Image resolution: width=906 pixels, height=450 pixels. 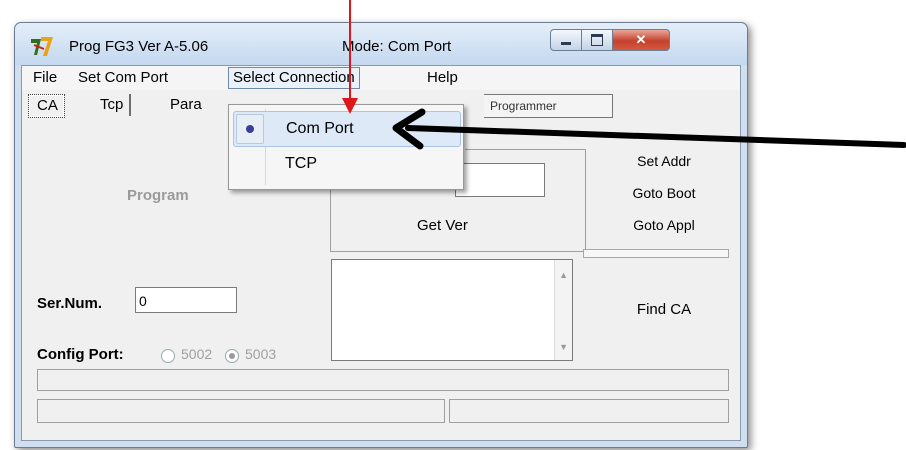 What do you see at coordinates (566, 43) in the screenshot?
I see `minimize-icon` at bounding box center [566, 43].